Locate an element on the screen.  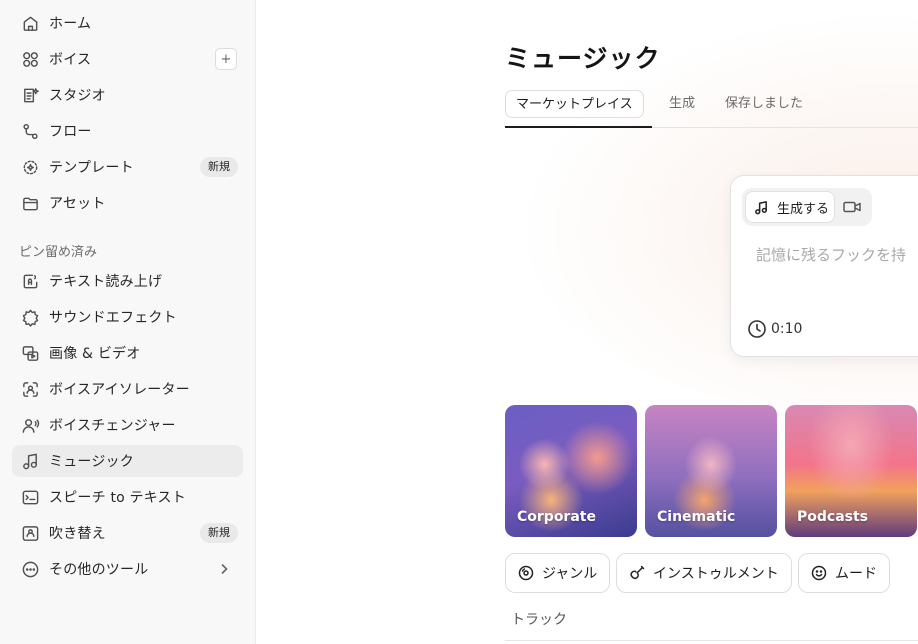
sidebar-item-studio: スタジオ is located at coordinates (127, 95).